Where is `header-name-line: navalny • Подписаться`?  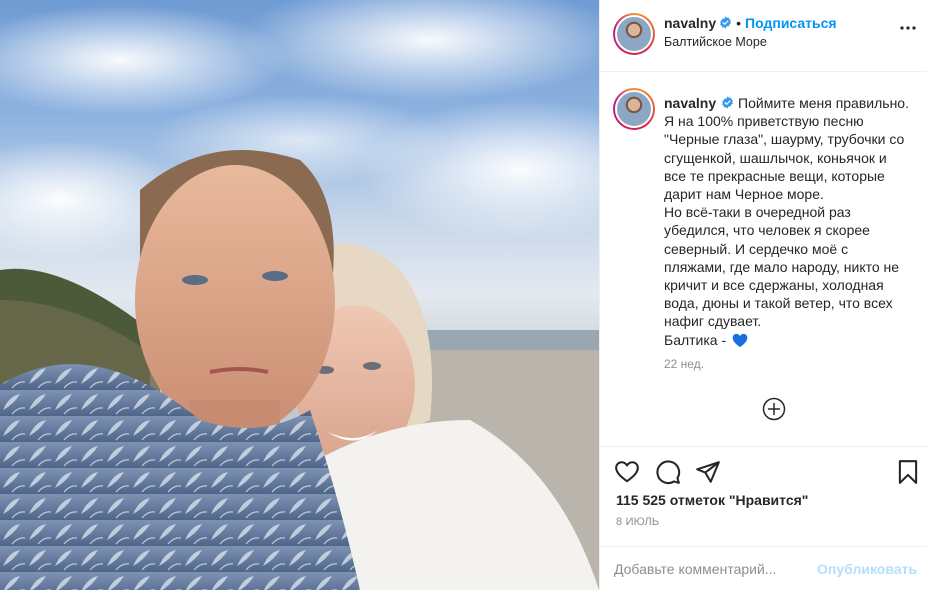
header-name-line: navalny • Подписаться is located at coordinates (750, 23).